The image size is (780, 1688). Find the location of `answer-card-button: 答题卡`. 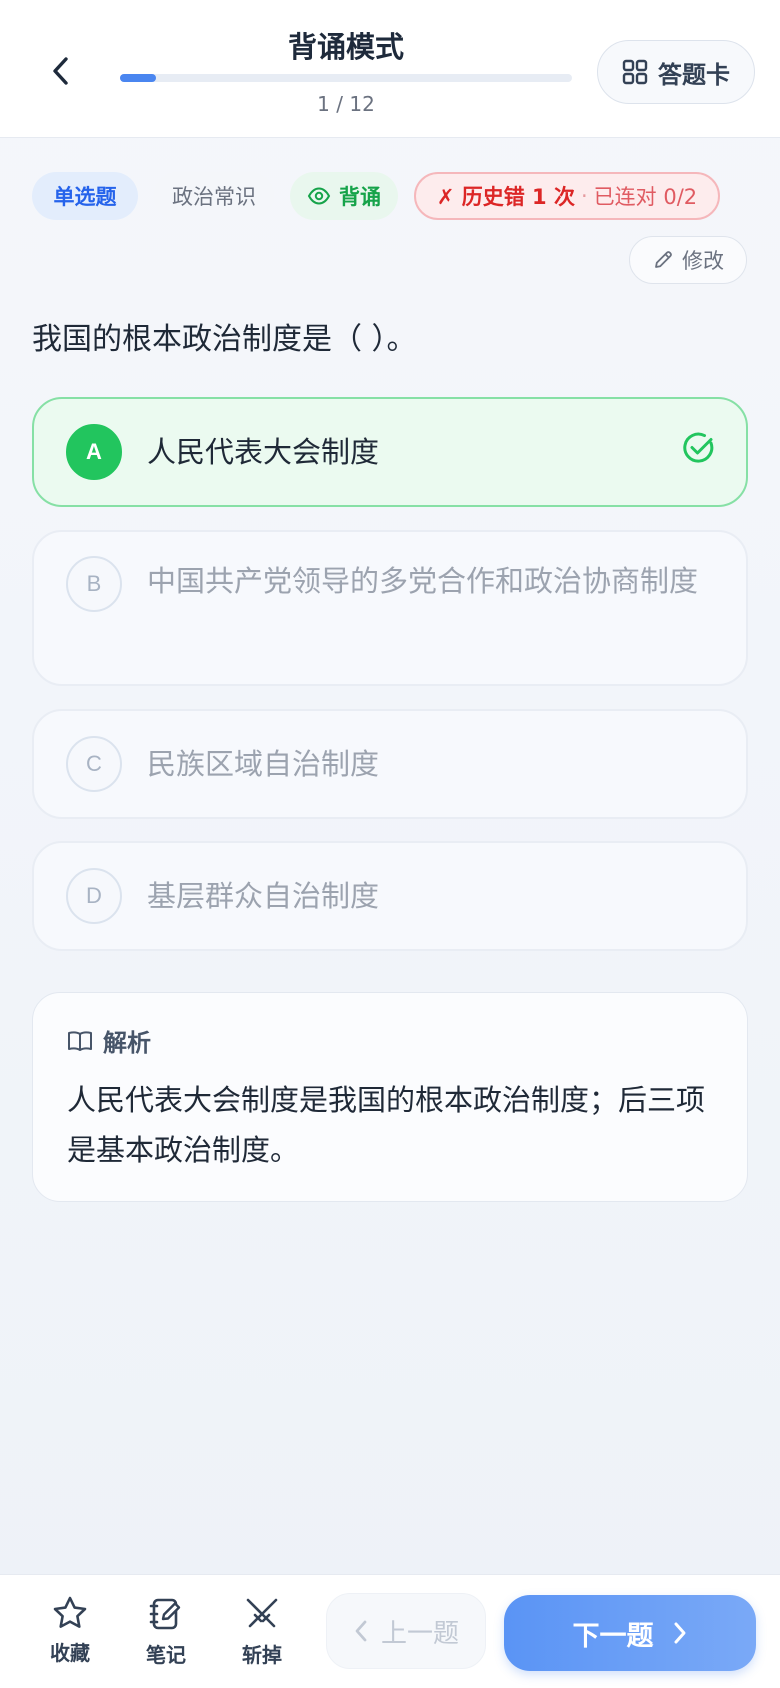

answer-card-button: 答题卡 is located at coordinates (676, 72).